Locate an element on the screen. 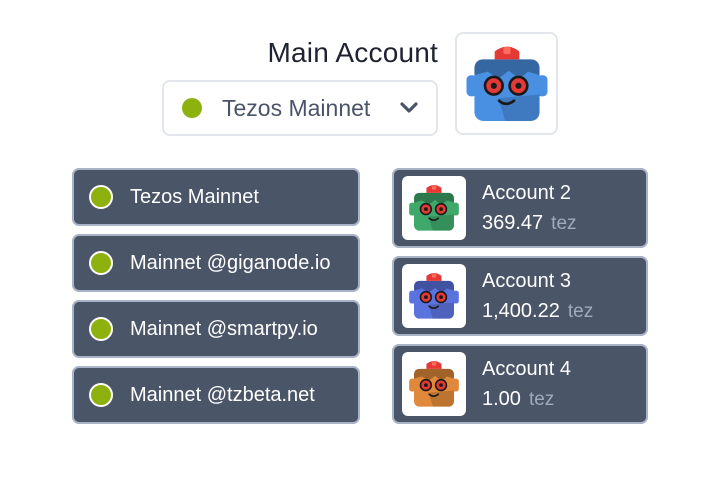  network-item-label: Mainnet @giganode.io is located at coordinates (230, 262).